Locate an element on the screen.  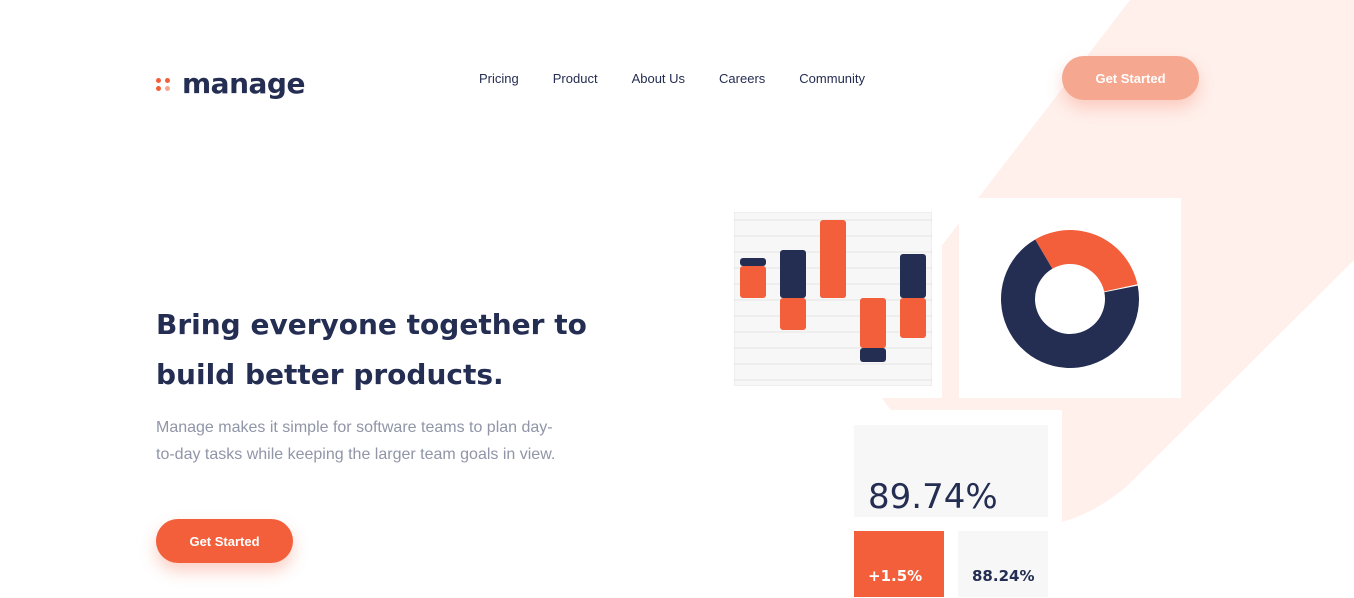
logo-text: manage is located at coordinates (243, 83).